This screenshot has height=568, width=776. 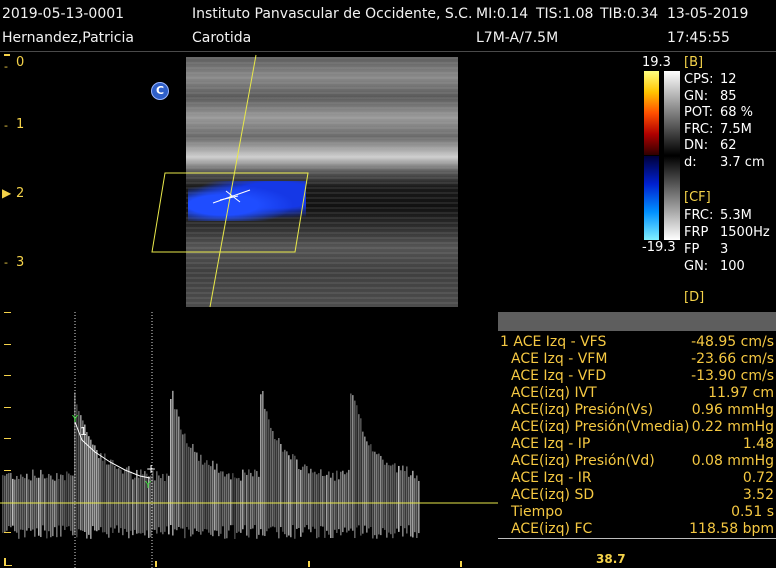 I want to click on param-row: POT: 68 %, so click(x=719, y=112).